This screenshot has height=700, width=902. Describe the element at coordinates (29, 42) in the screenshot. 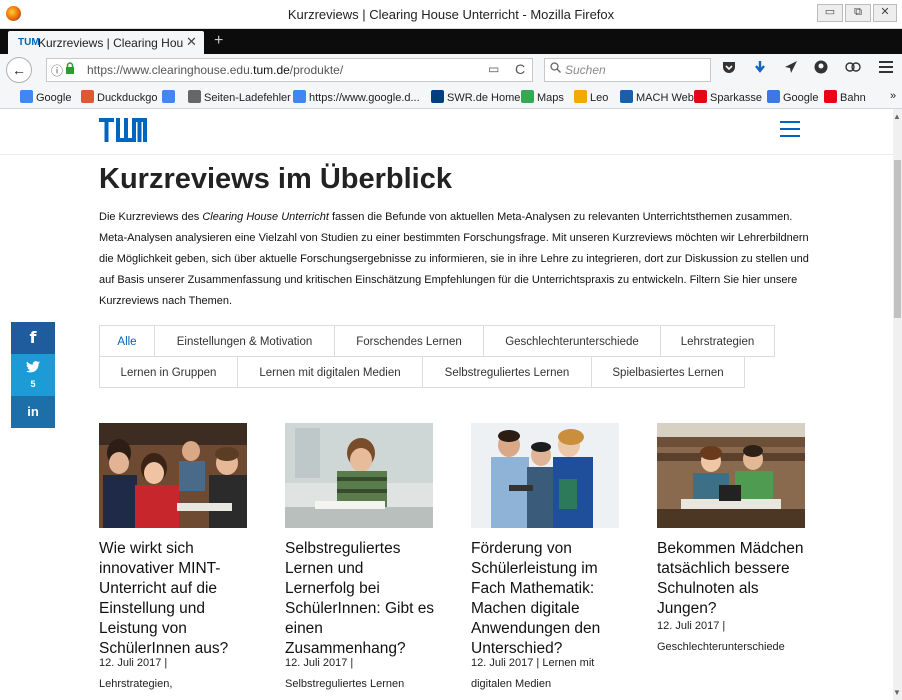

I see `tum-favicon-icon: TUM` at that location.